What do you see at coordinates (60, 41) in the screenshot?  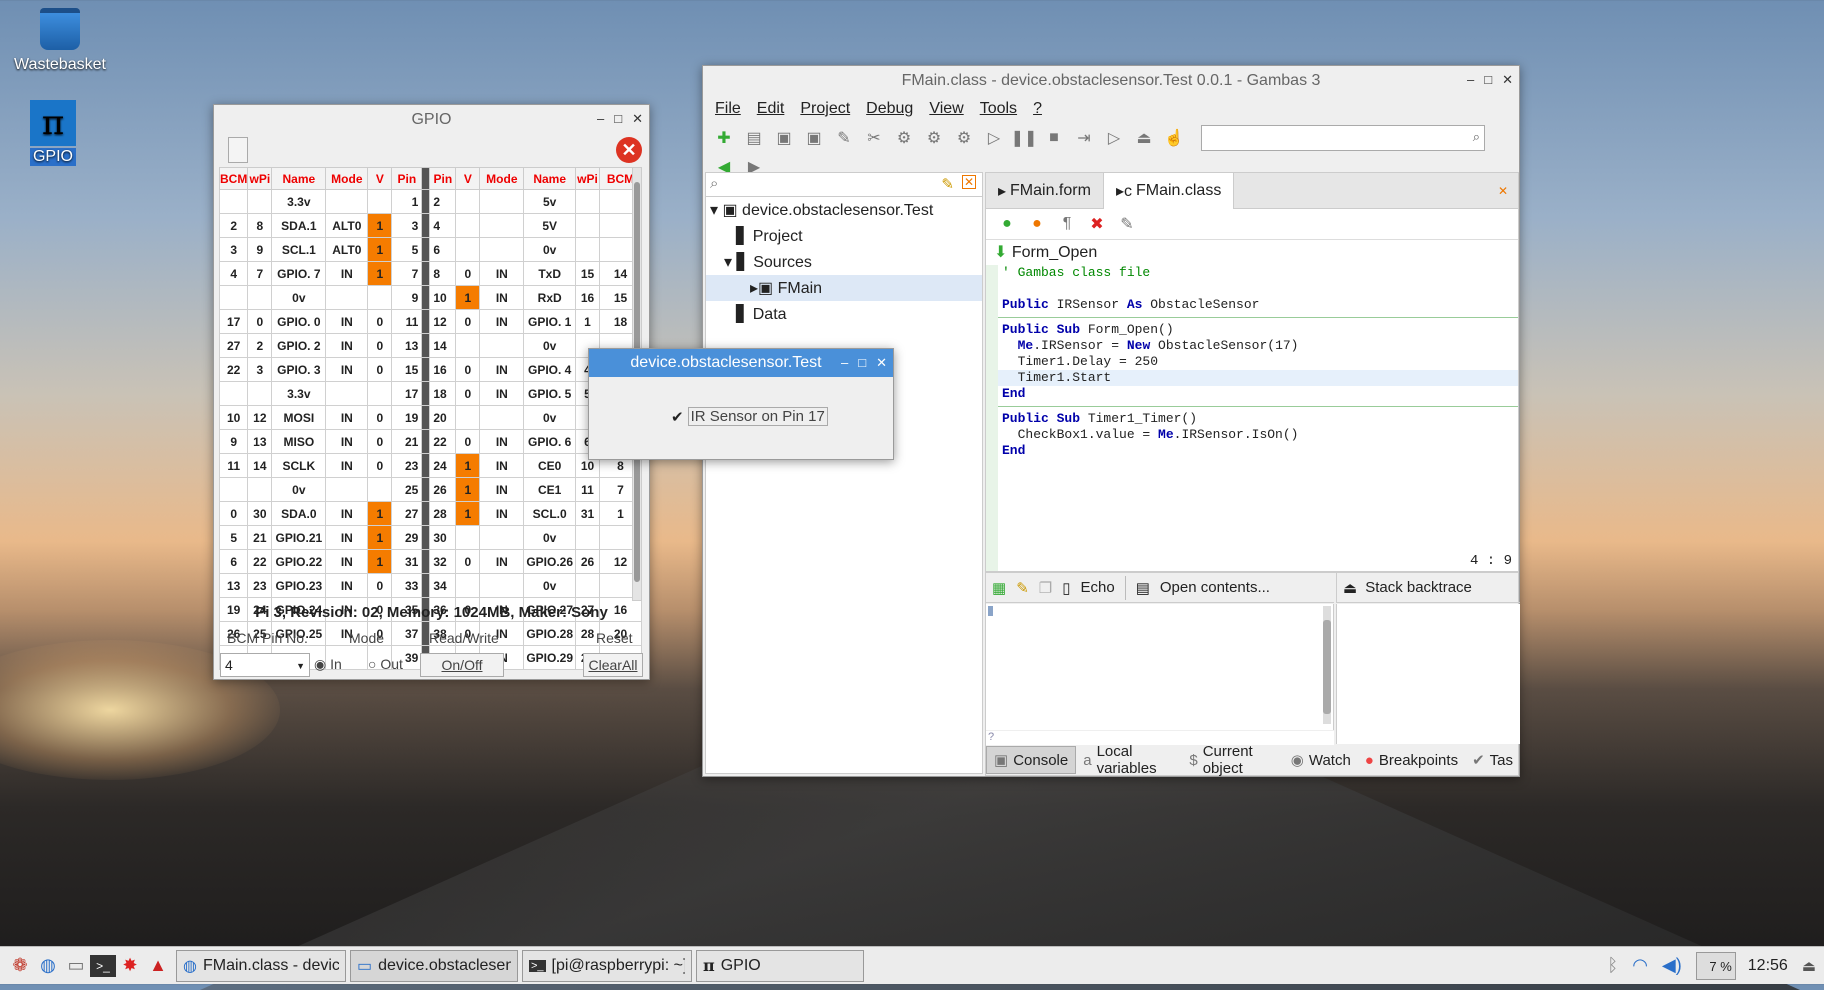 I see `desktop-icon-wastebasket: Wastebasket` at bounding box center [60, 41].